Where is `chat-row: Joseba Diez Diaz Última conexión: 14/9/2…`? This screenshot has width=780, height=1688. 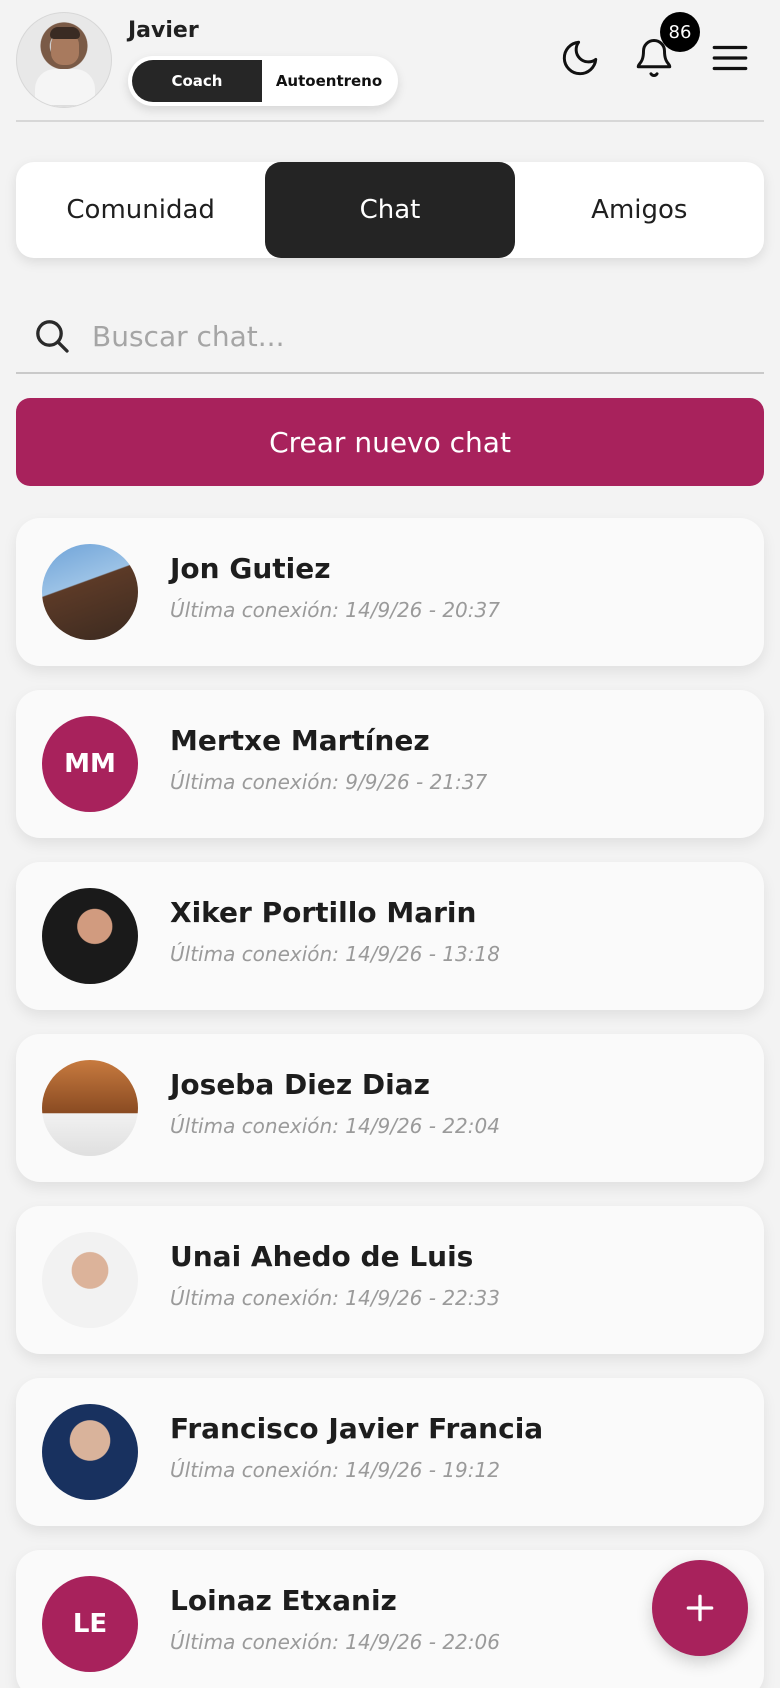
chat-row: Joseba Diez Diaz Última conexión: 14/9/2… is located at coordinates (390, 1108).